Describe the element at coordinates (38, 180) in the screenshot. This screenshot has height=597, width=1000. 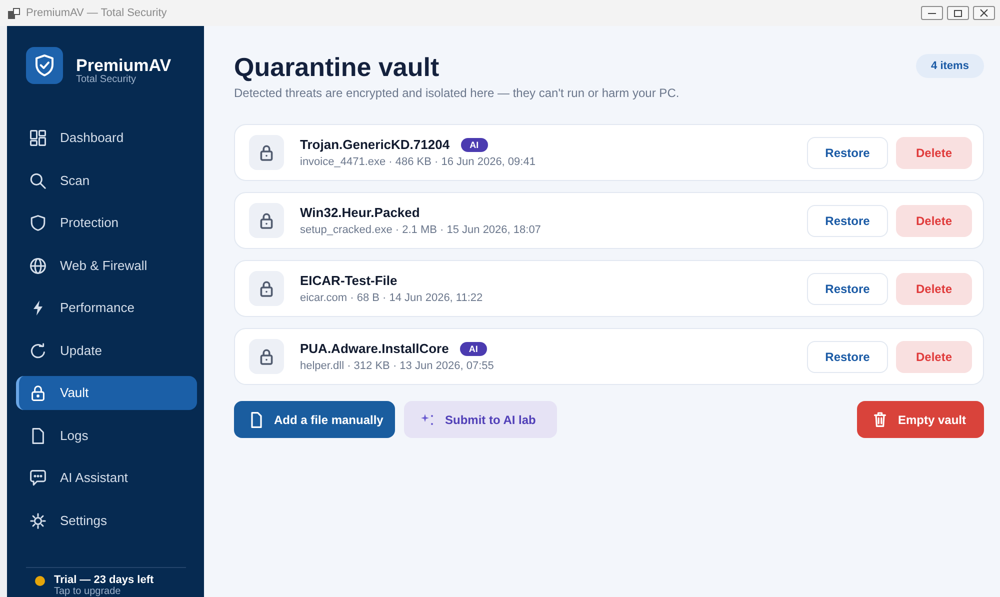
I see `search-icon` at that location.